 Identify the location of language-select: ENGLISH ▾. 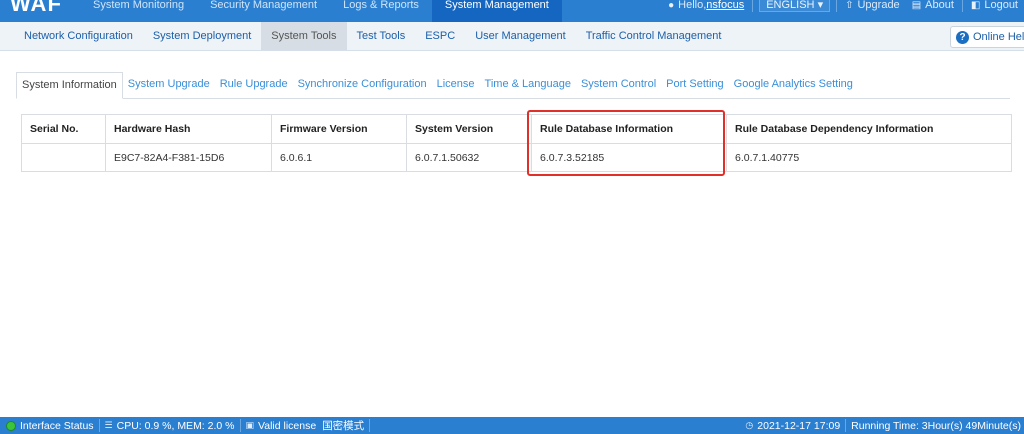
(795, 6).